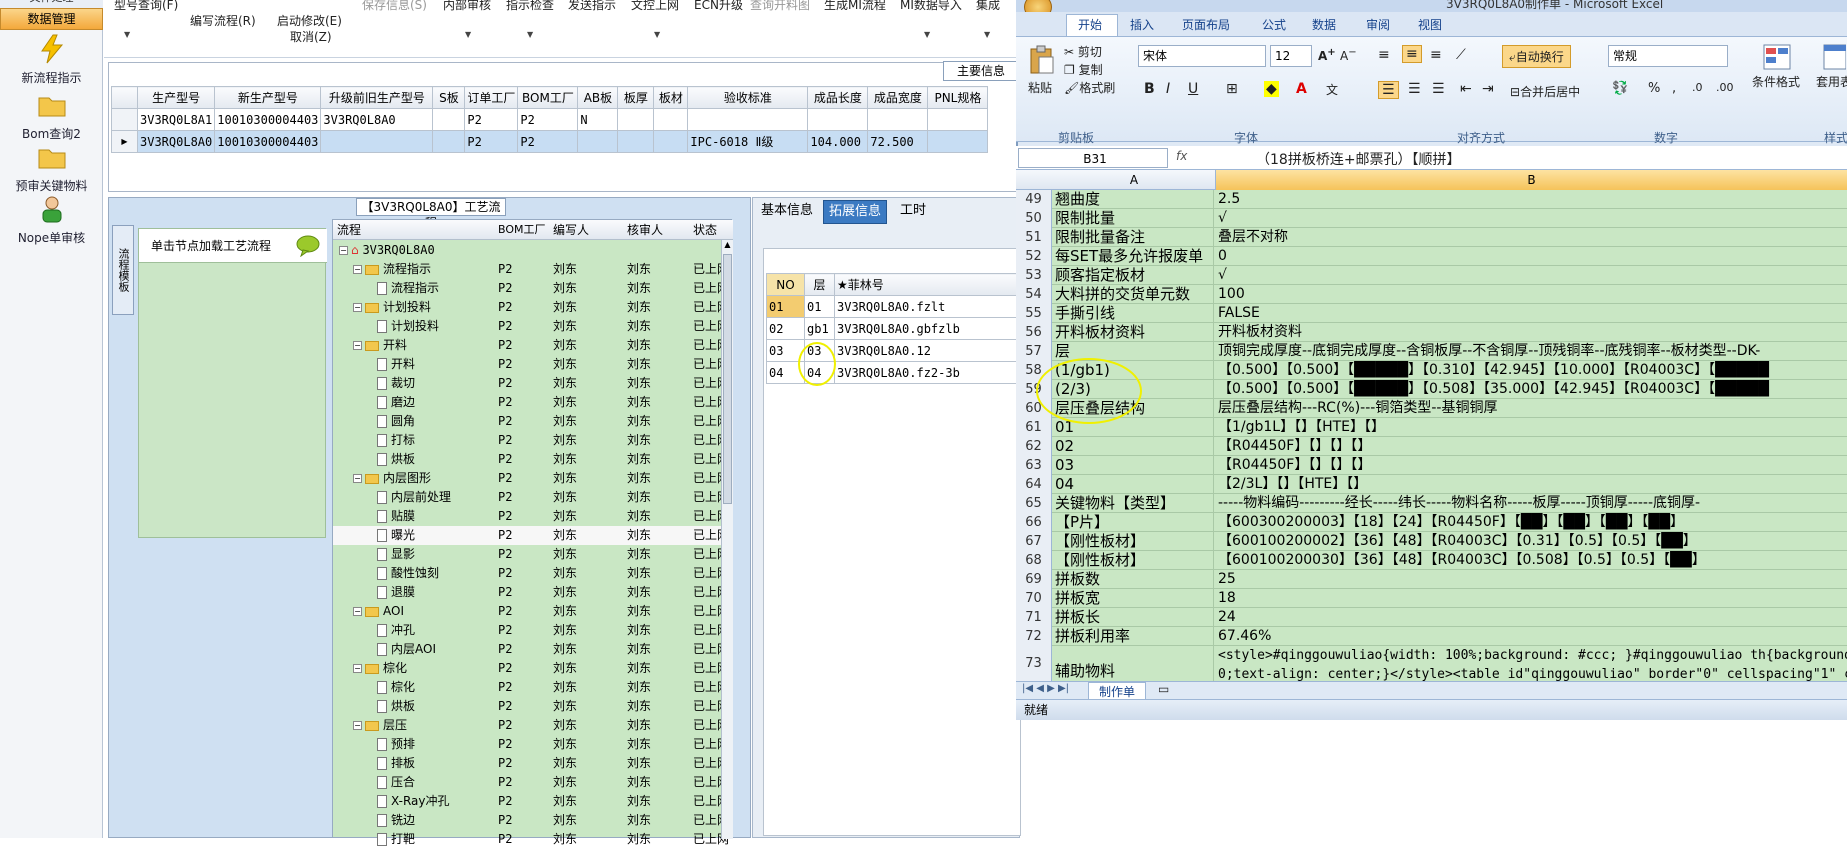 This screenshot has width=1847, height=849. I want to click on grid-cell: 3V3RQ0L8A0.gbfzlb, so click(927, 328).